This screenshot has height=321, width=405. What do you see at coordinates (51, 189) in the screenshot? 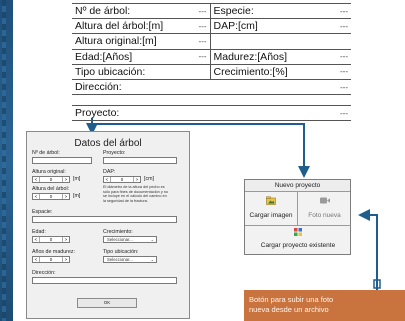
I see `tree-height-label: Altura del árbol:` at bounding box center [51, 189].